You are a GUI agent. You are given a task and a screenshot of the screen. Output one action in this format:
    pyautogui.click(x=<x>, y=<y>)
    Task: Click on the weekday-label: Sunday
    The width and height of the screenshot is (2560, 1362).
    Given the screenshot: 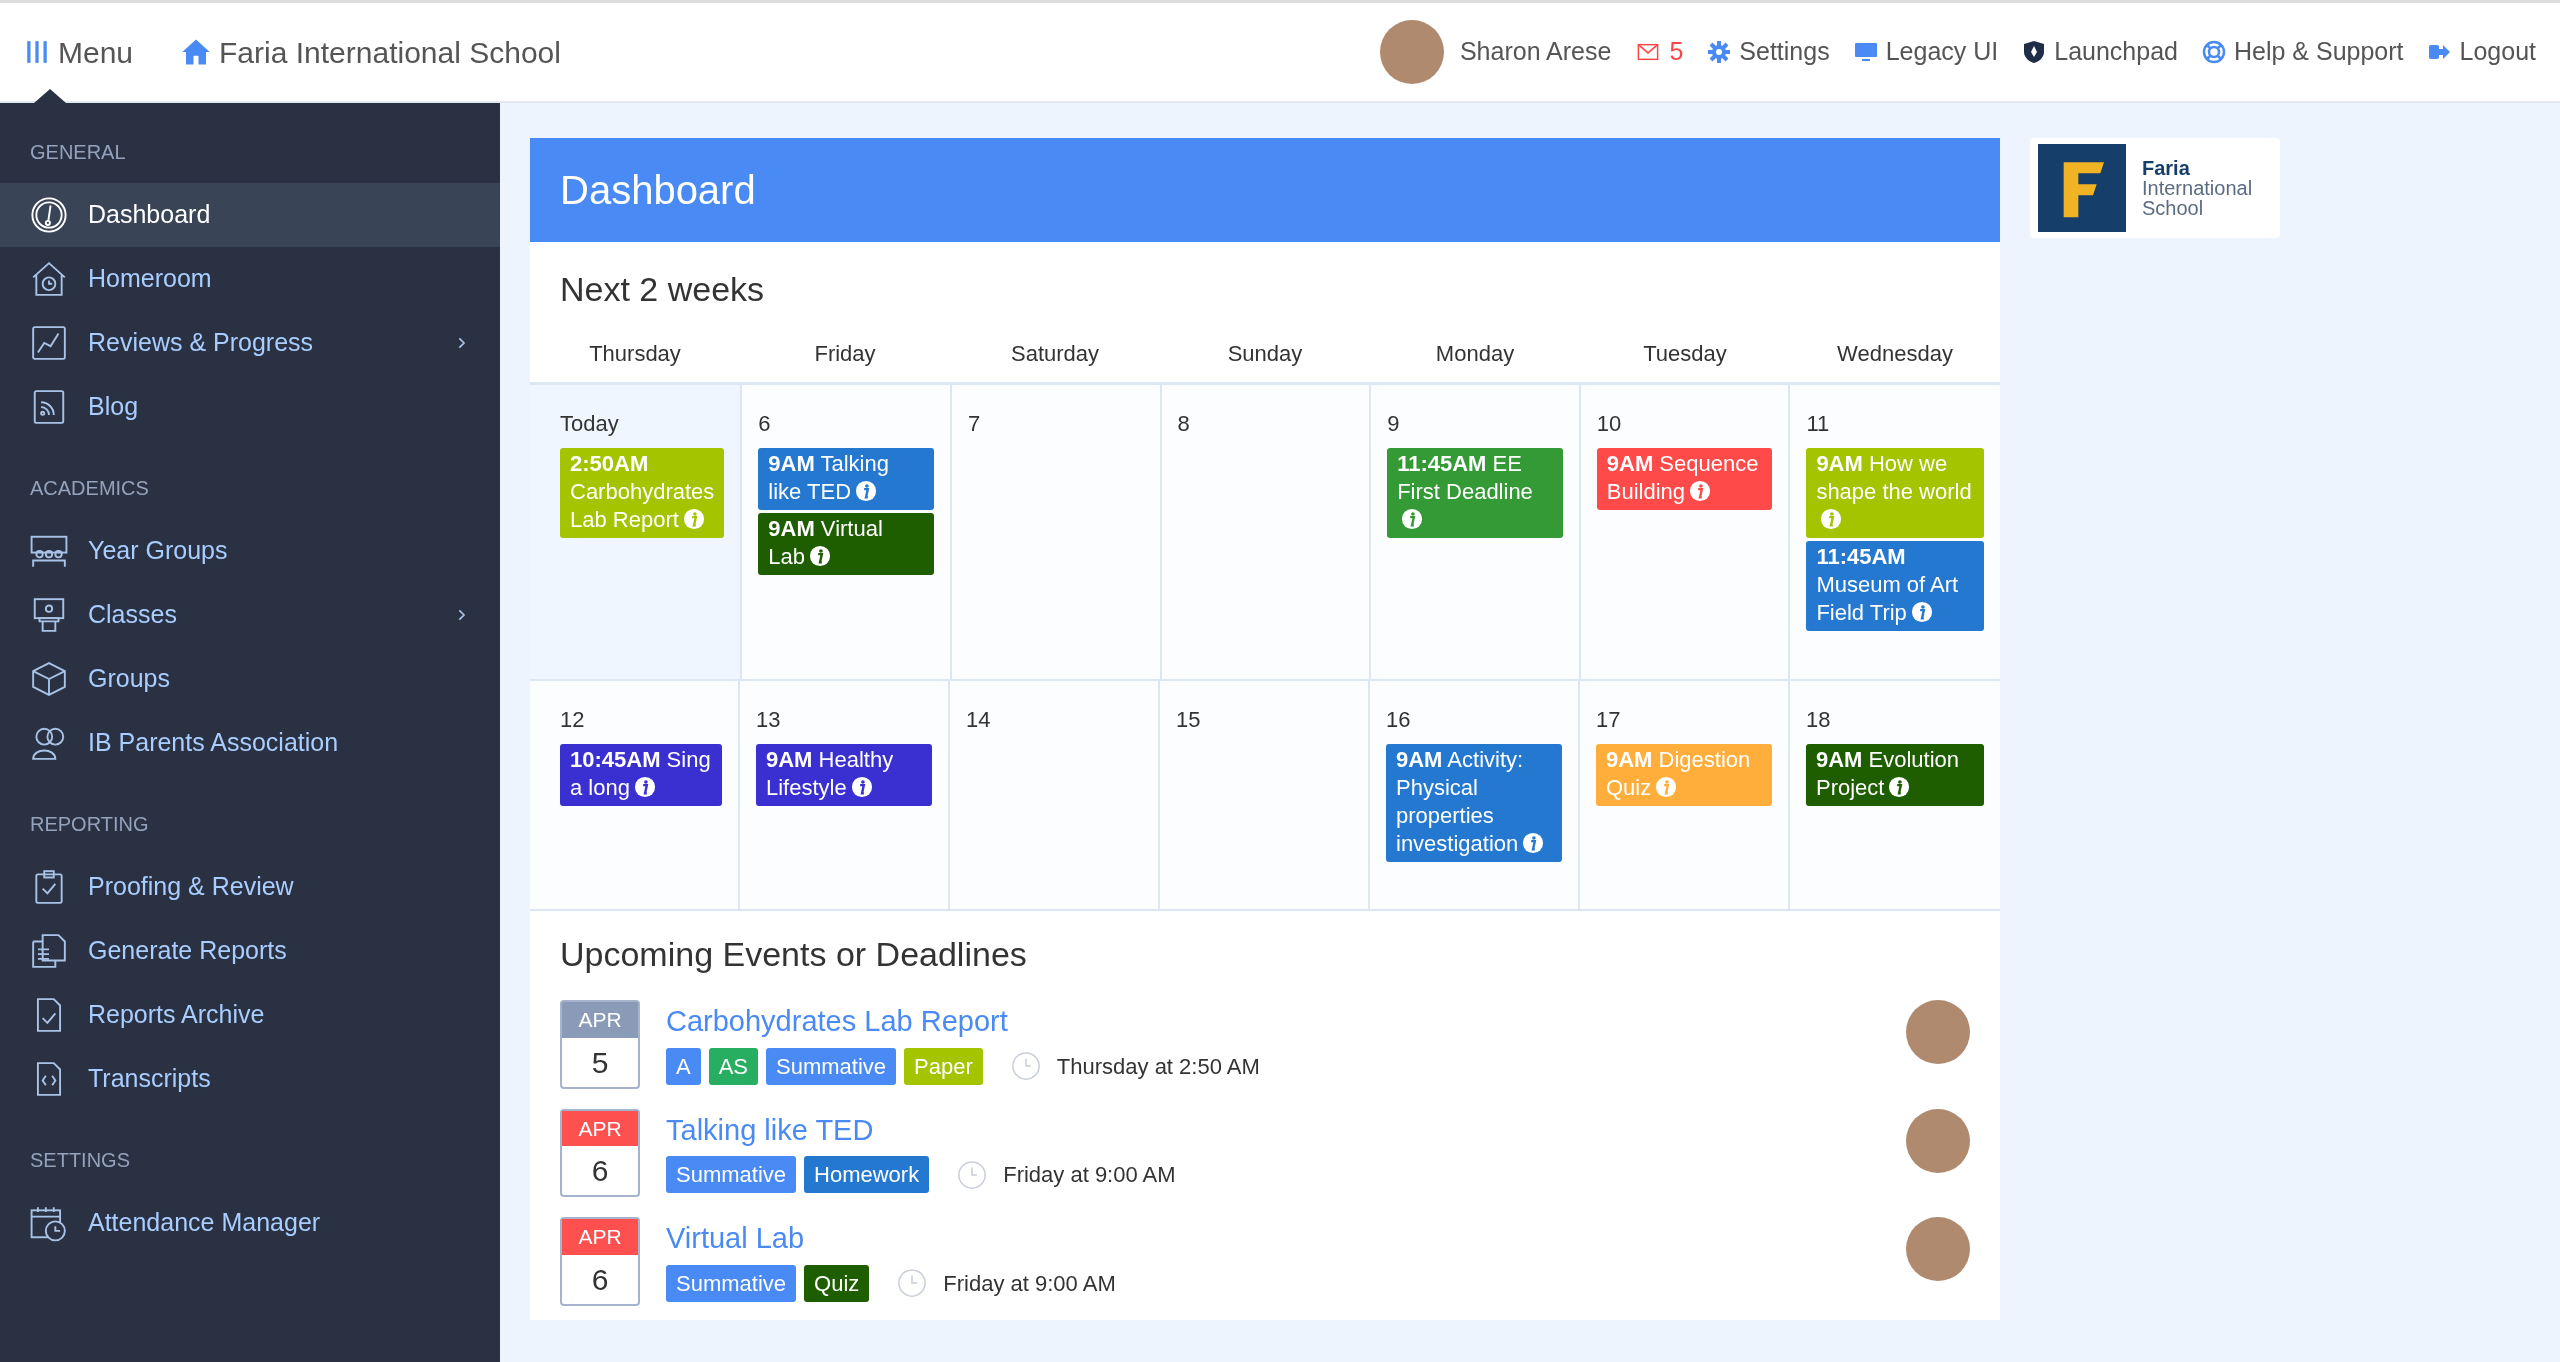 What is the action you would take?
    pyautogui.click(x=1265, y=354)
    